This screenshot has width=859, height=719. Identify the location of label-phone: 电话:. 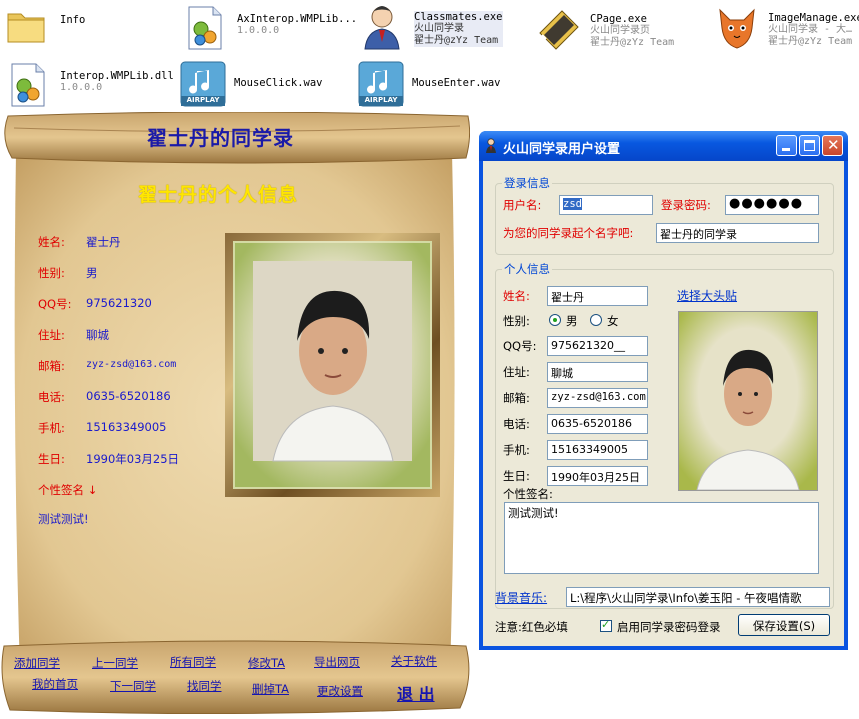
(51, 397).